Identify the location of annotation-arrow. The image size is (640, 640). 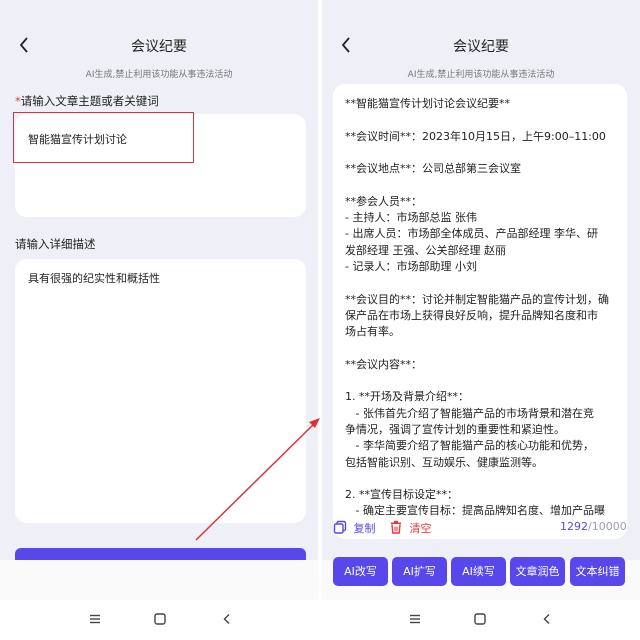
(257, 479).